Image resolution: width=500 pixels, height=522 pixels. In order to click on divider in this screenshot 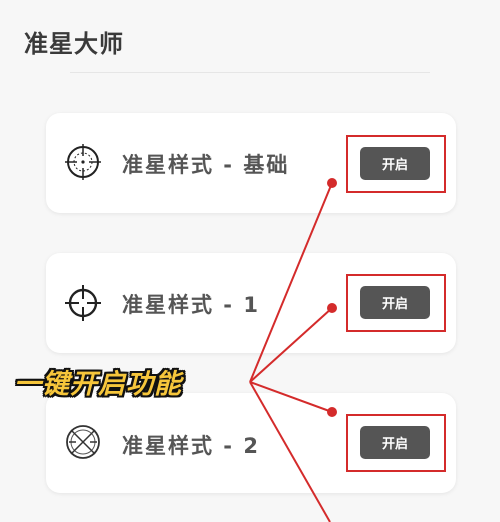, I will do `click(250, 72)`.